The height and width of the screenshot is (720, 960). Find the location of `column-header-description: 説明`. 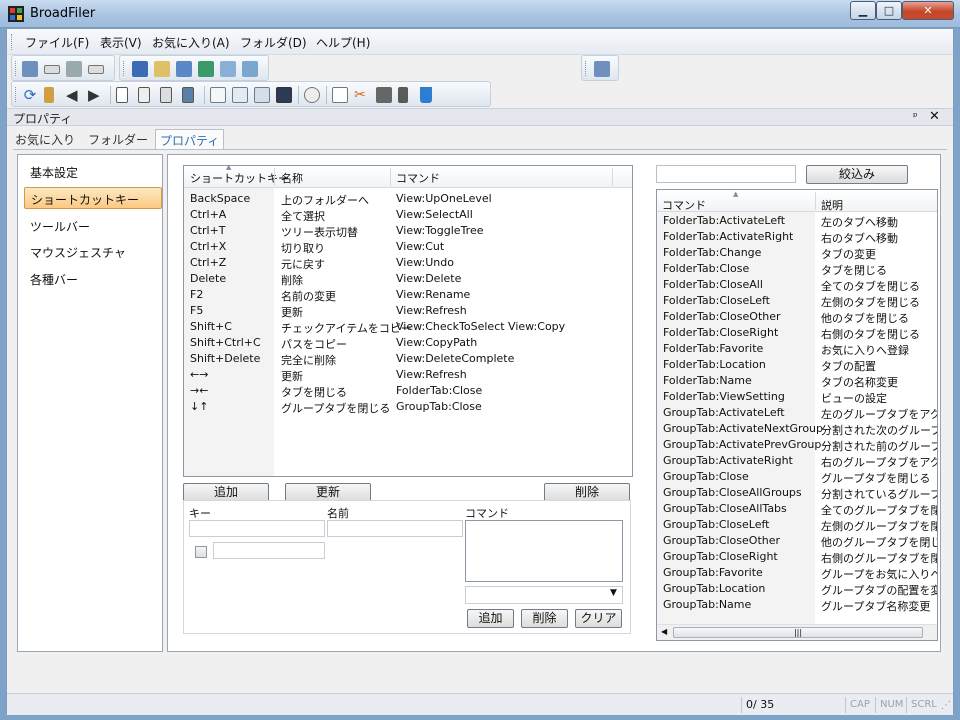

column-header-description: 説明 is located at coordinates (832, 205).